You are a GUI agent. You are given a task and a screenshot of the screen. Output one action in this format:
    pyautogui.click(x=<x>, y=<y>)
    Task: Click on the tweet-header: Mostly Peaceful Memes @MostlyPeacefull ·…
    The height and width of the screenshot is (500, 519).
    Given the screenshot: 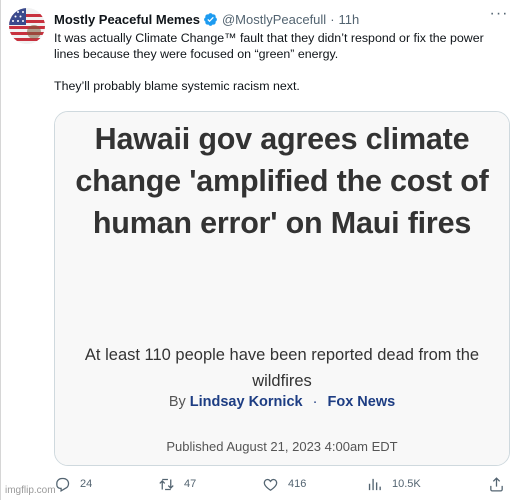 What is the action you would take?
    pyautogui.click(x=206, y=19)
    